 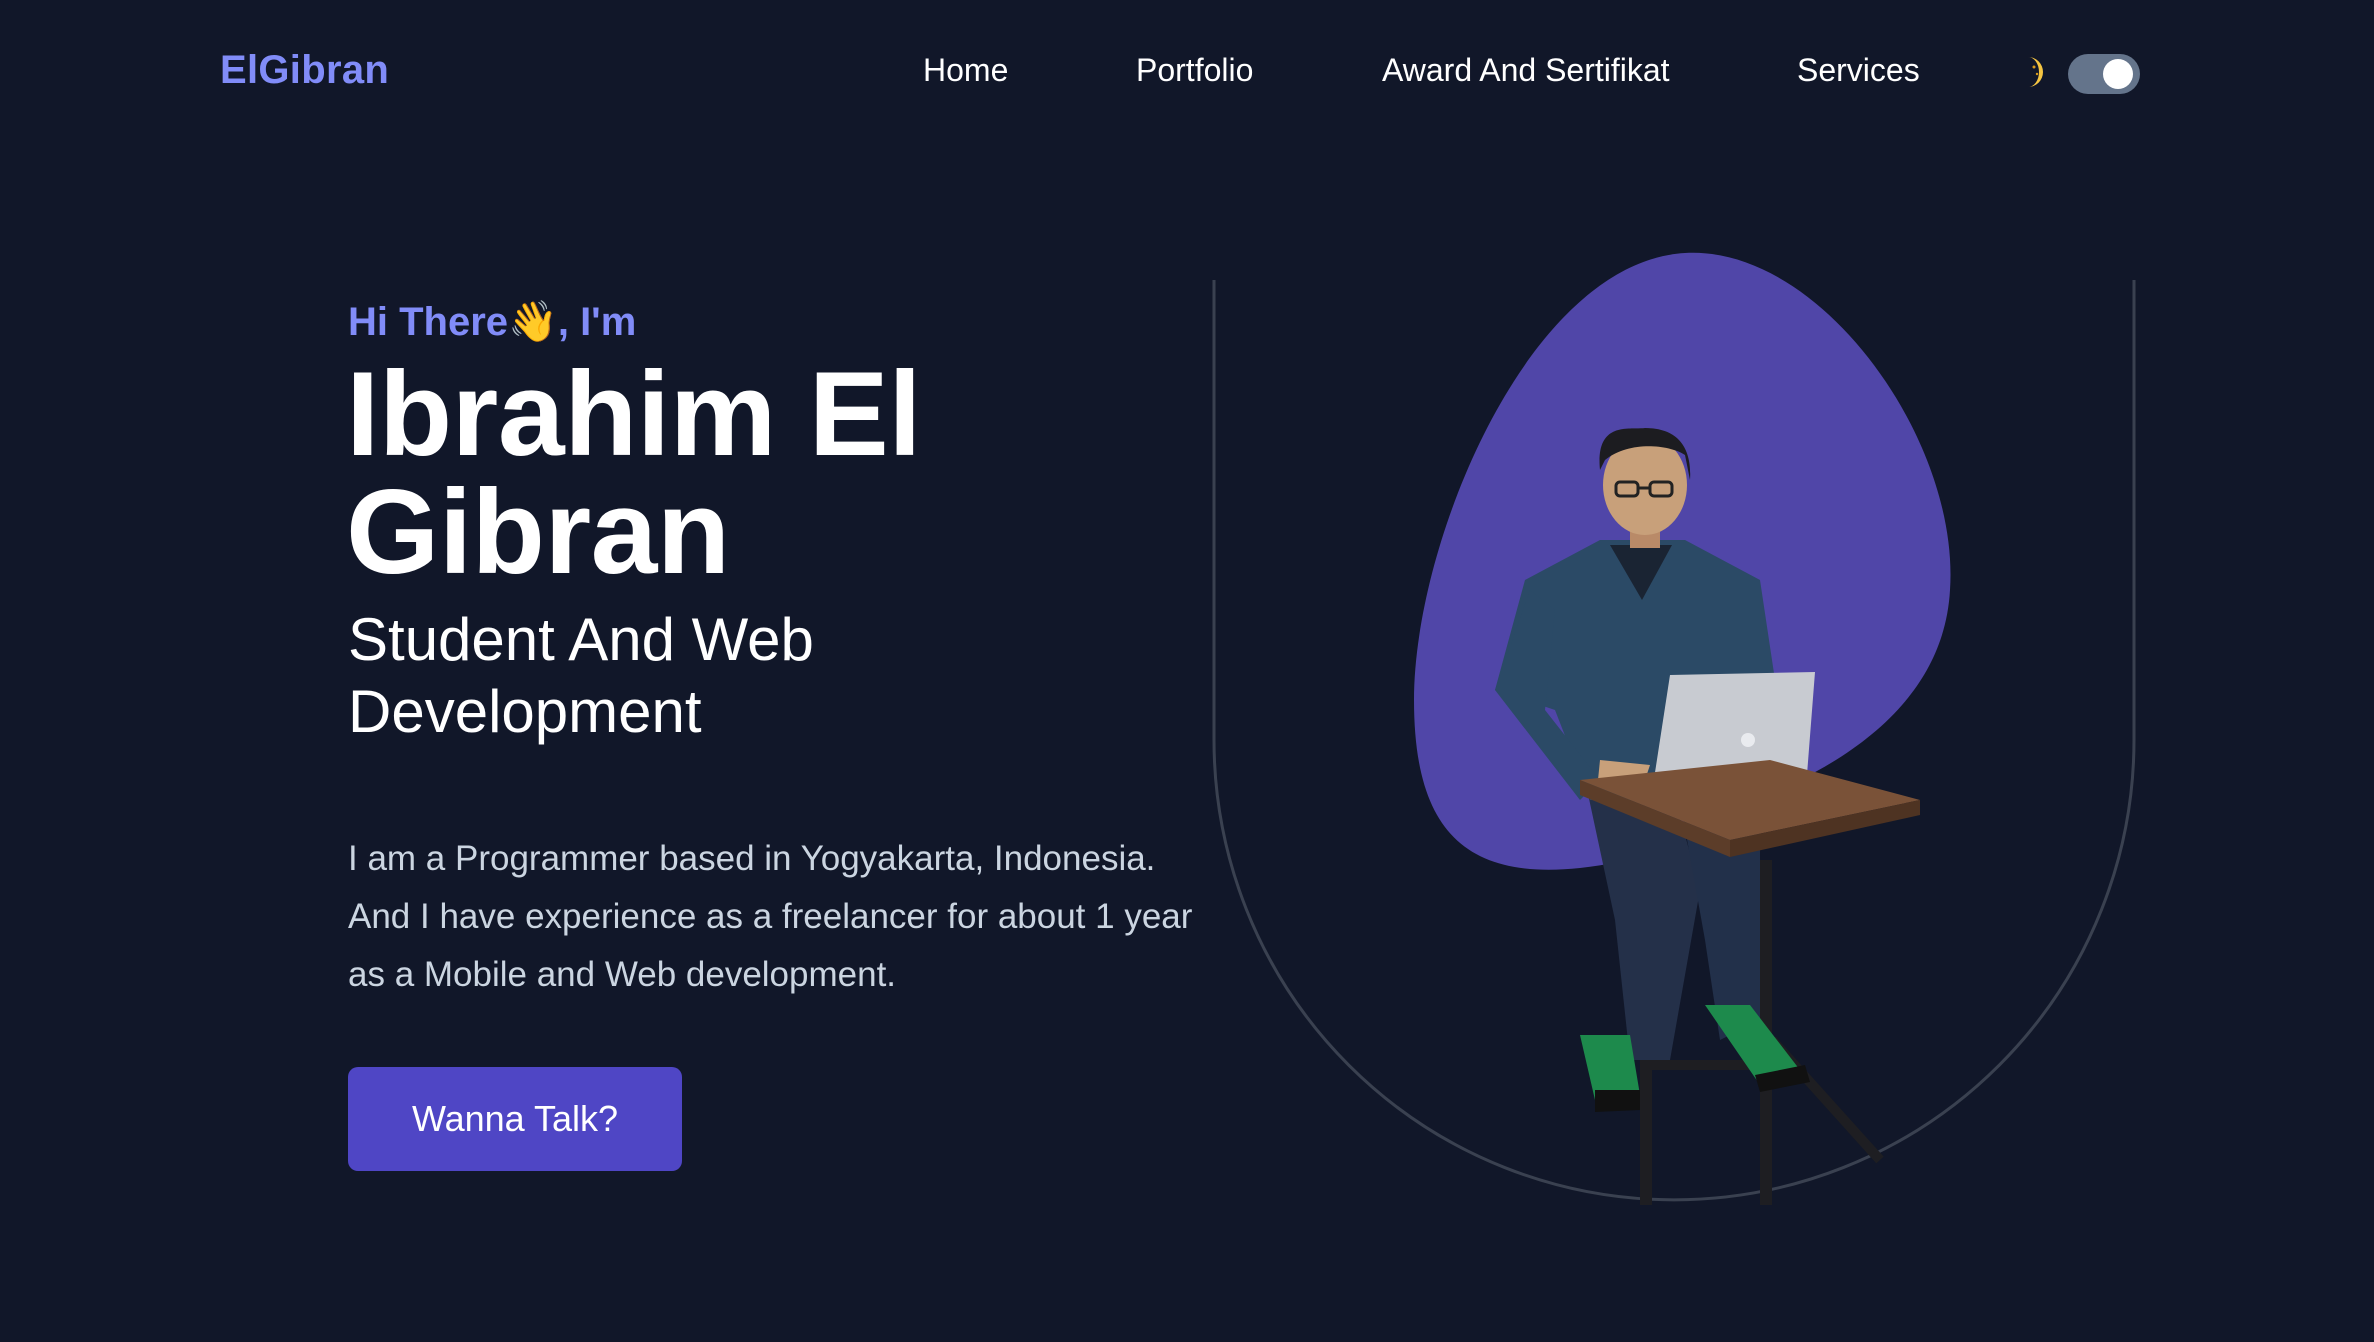 I want to click on moon-icon, so click(x=2035, y=72).